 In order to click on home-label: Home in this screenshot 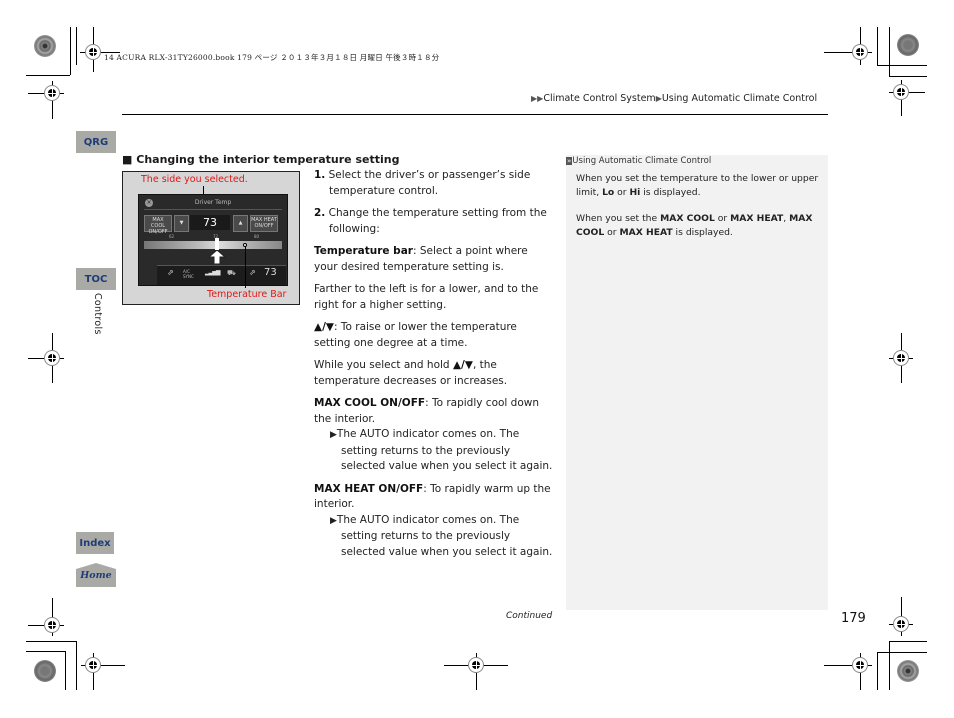, I will do `click(96, 575)`.